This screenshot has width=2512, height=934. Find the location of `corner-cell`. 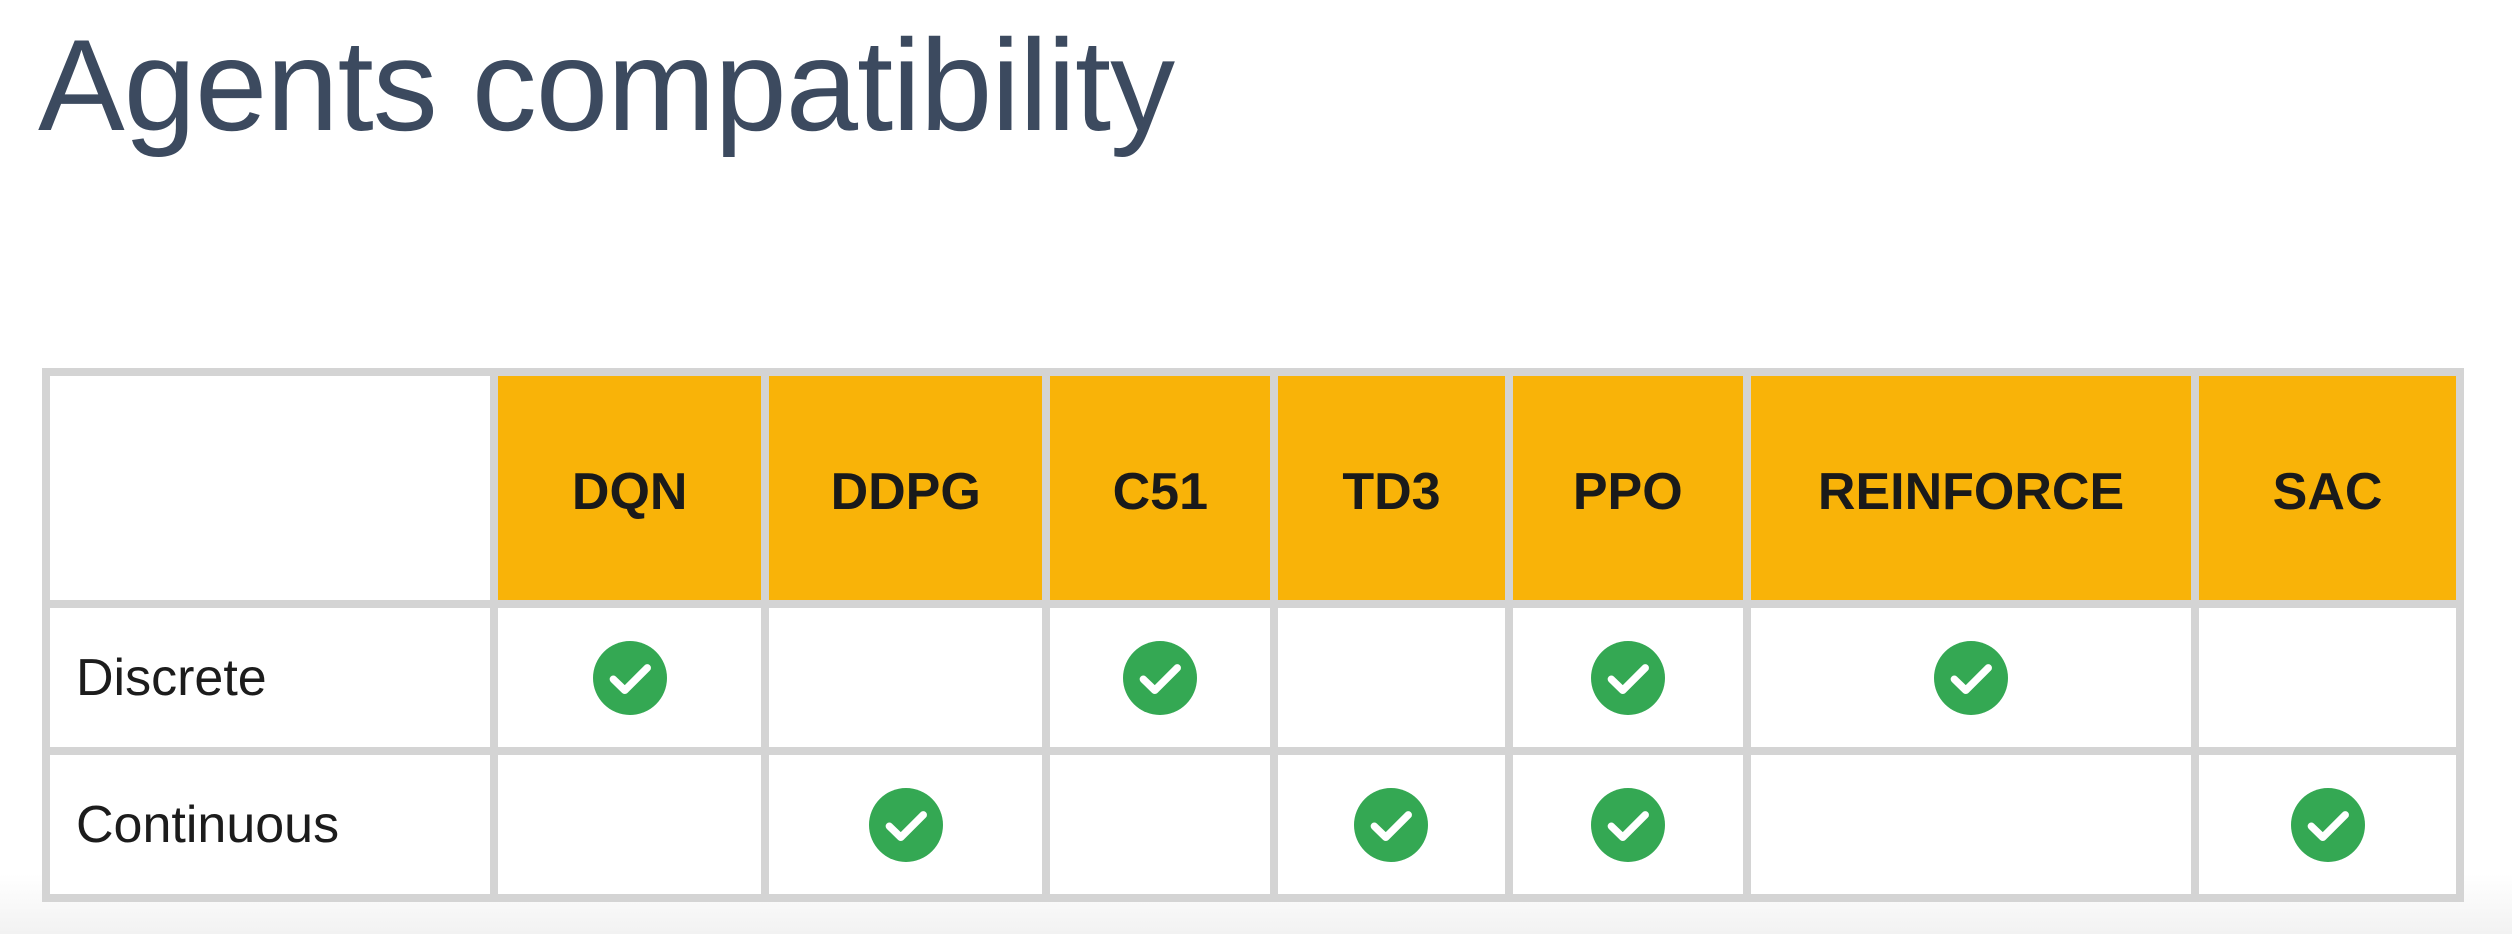

corner-cell is located at coordinates (270, 488).